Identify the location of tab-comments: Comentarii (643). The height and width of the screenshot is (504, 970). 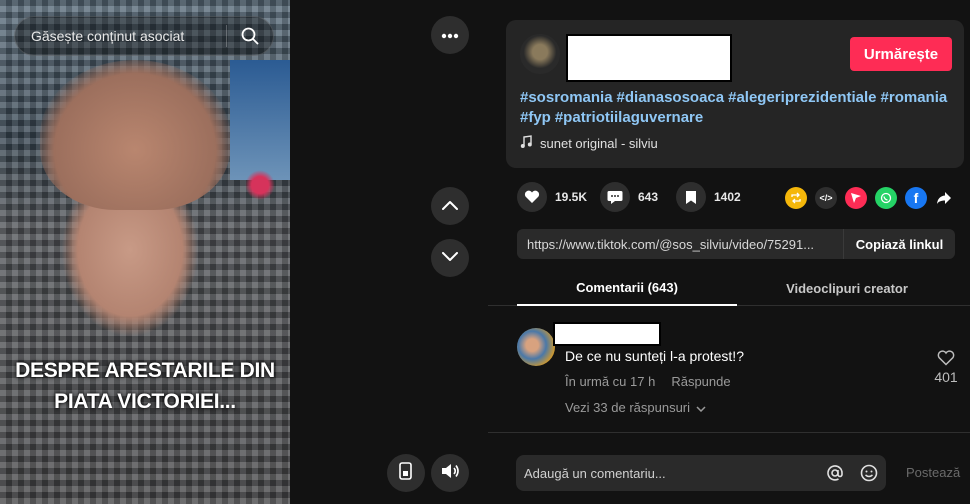
(627, 288).